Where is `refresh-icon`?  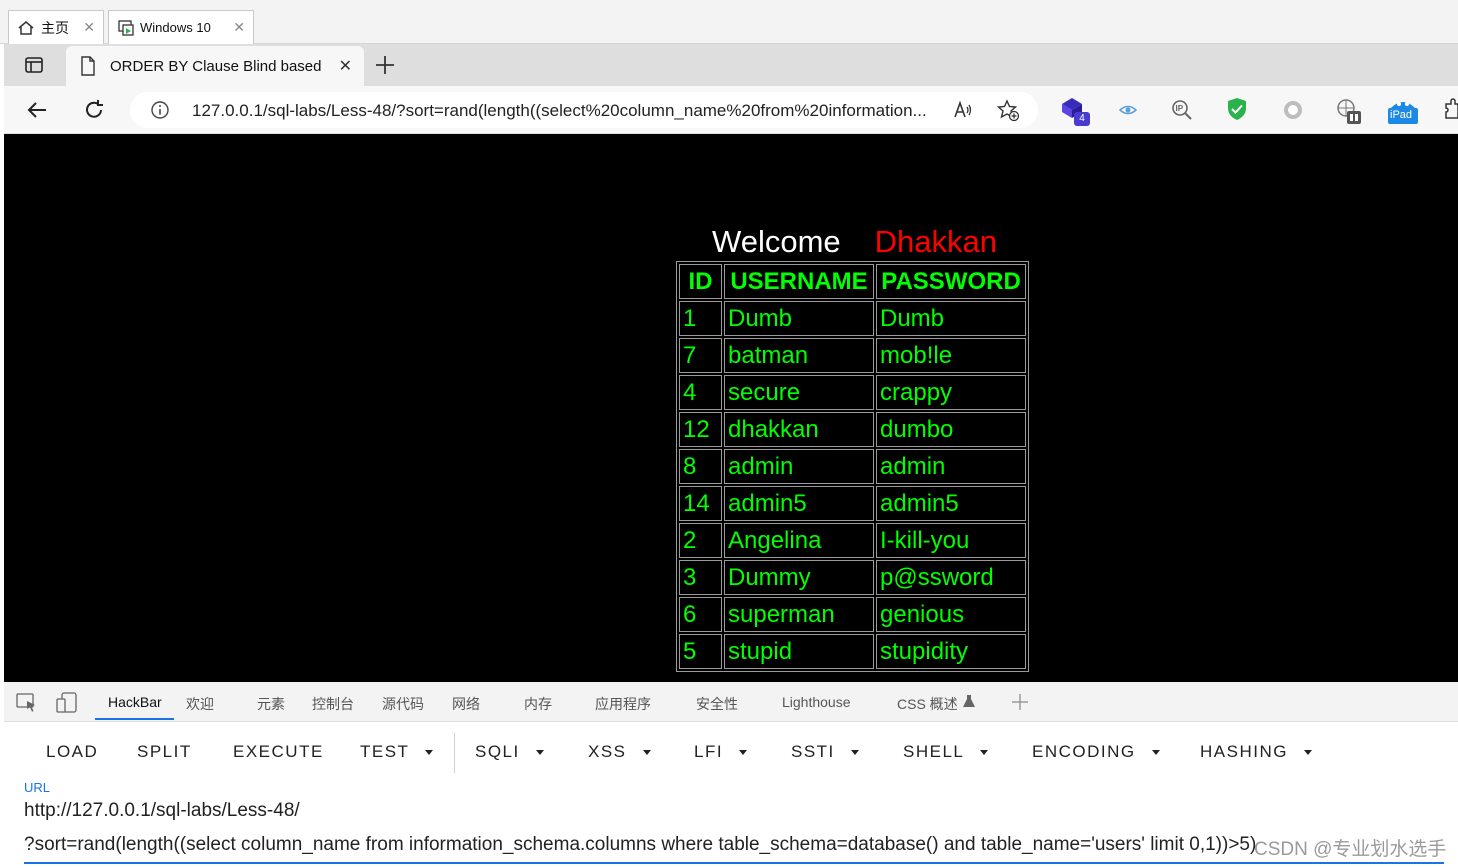
refresh-icon is located at coordinates (94, 110).